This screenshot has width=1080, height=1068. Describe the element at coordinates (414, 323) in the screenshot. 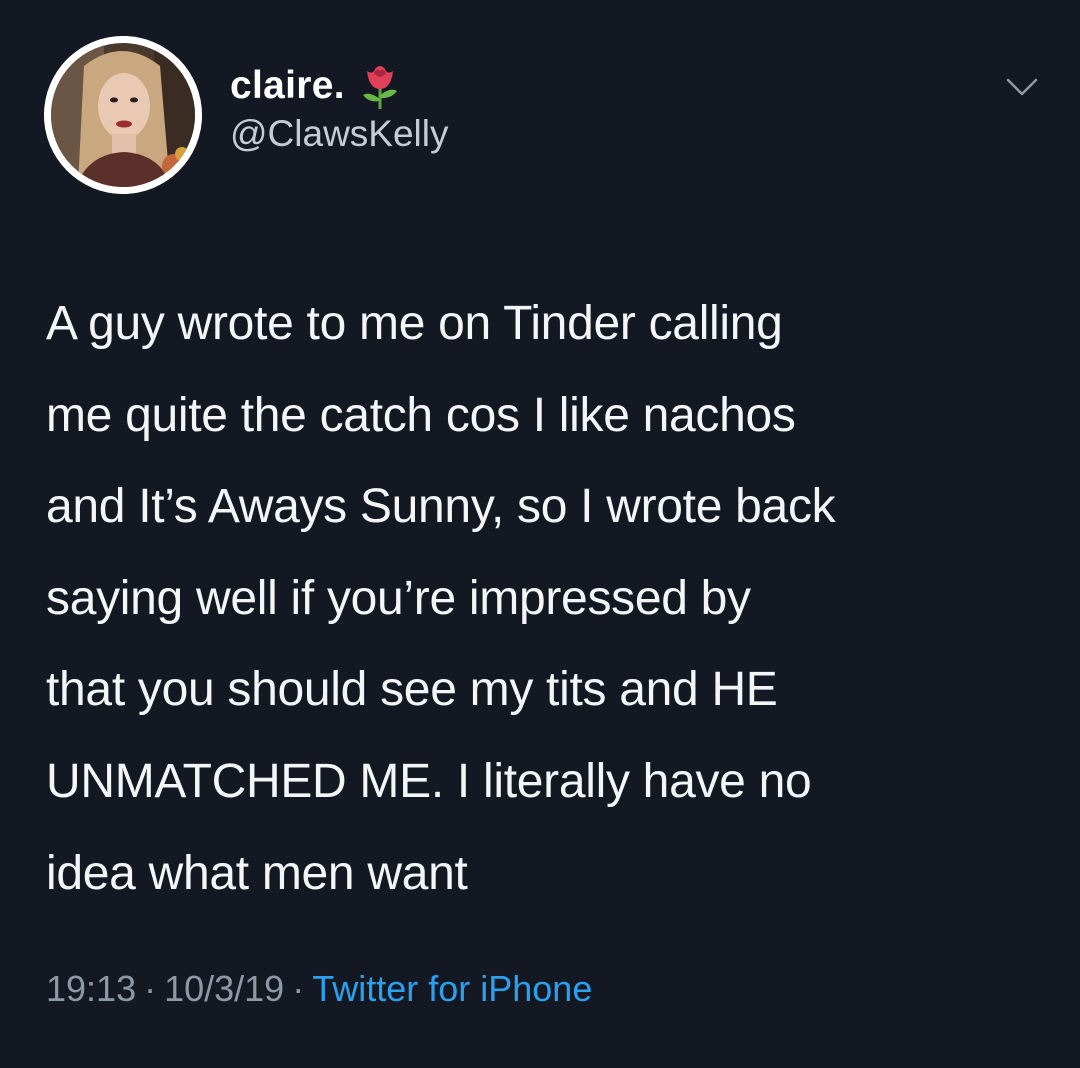

I see `tweet-text-line: A guy wrote to me on Tinder calling` at that location.